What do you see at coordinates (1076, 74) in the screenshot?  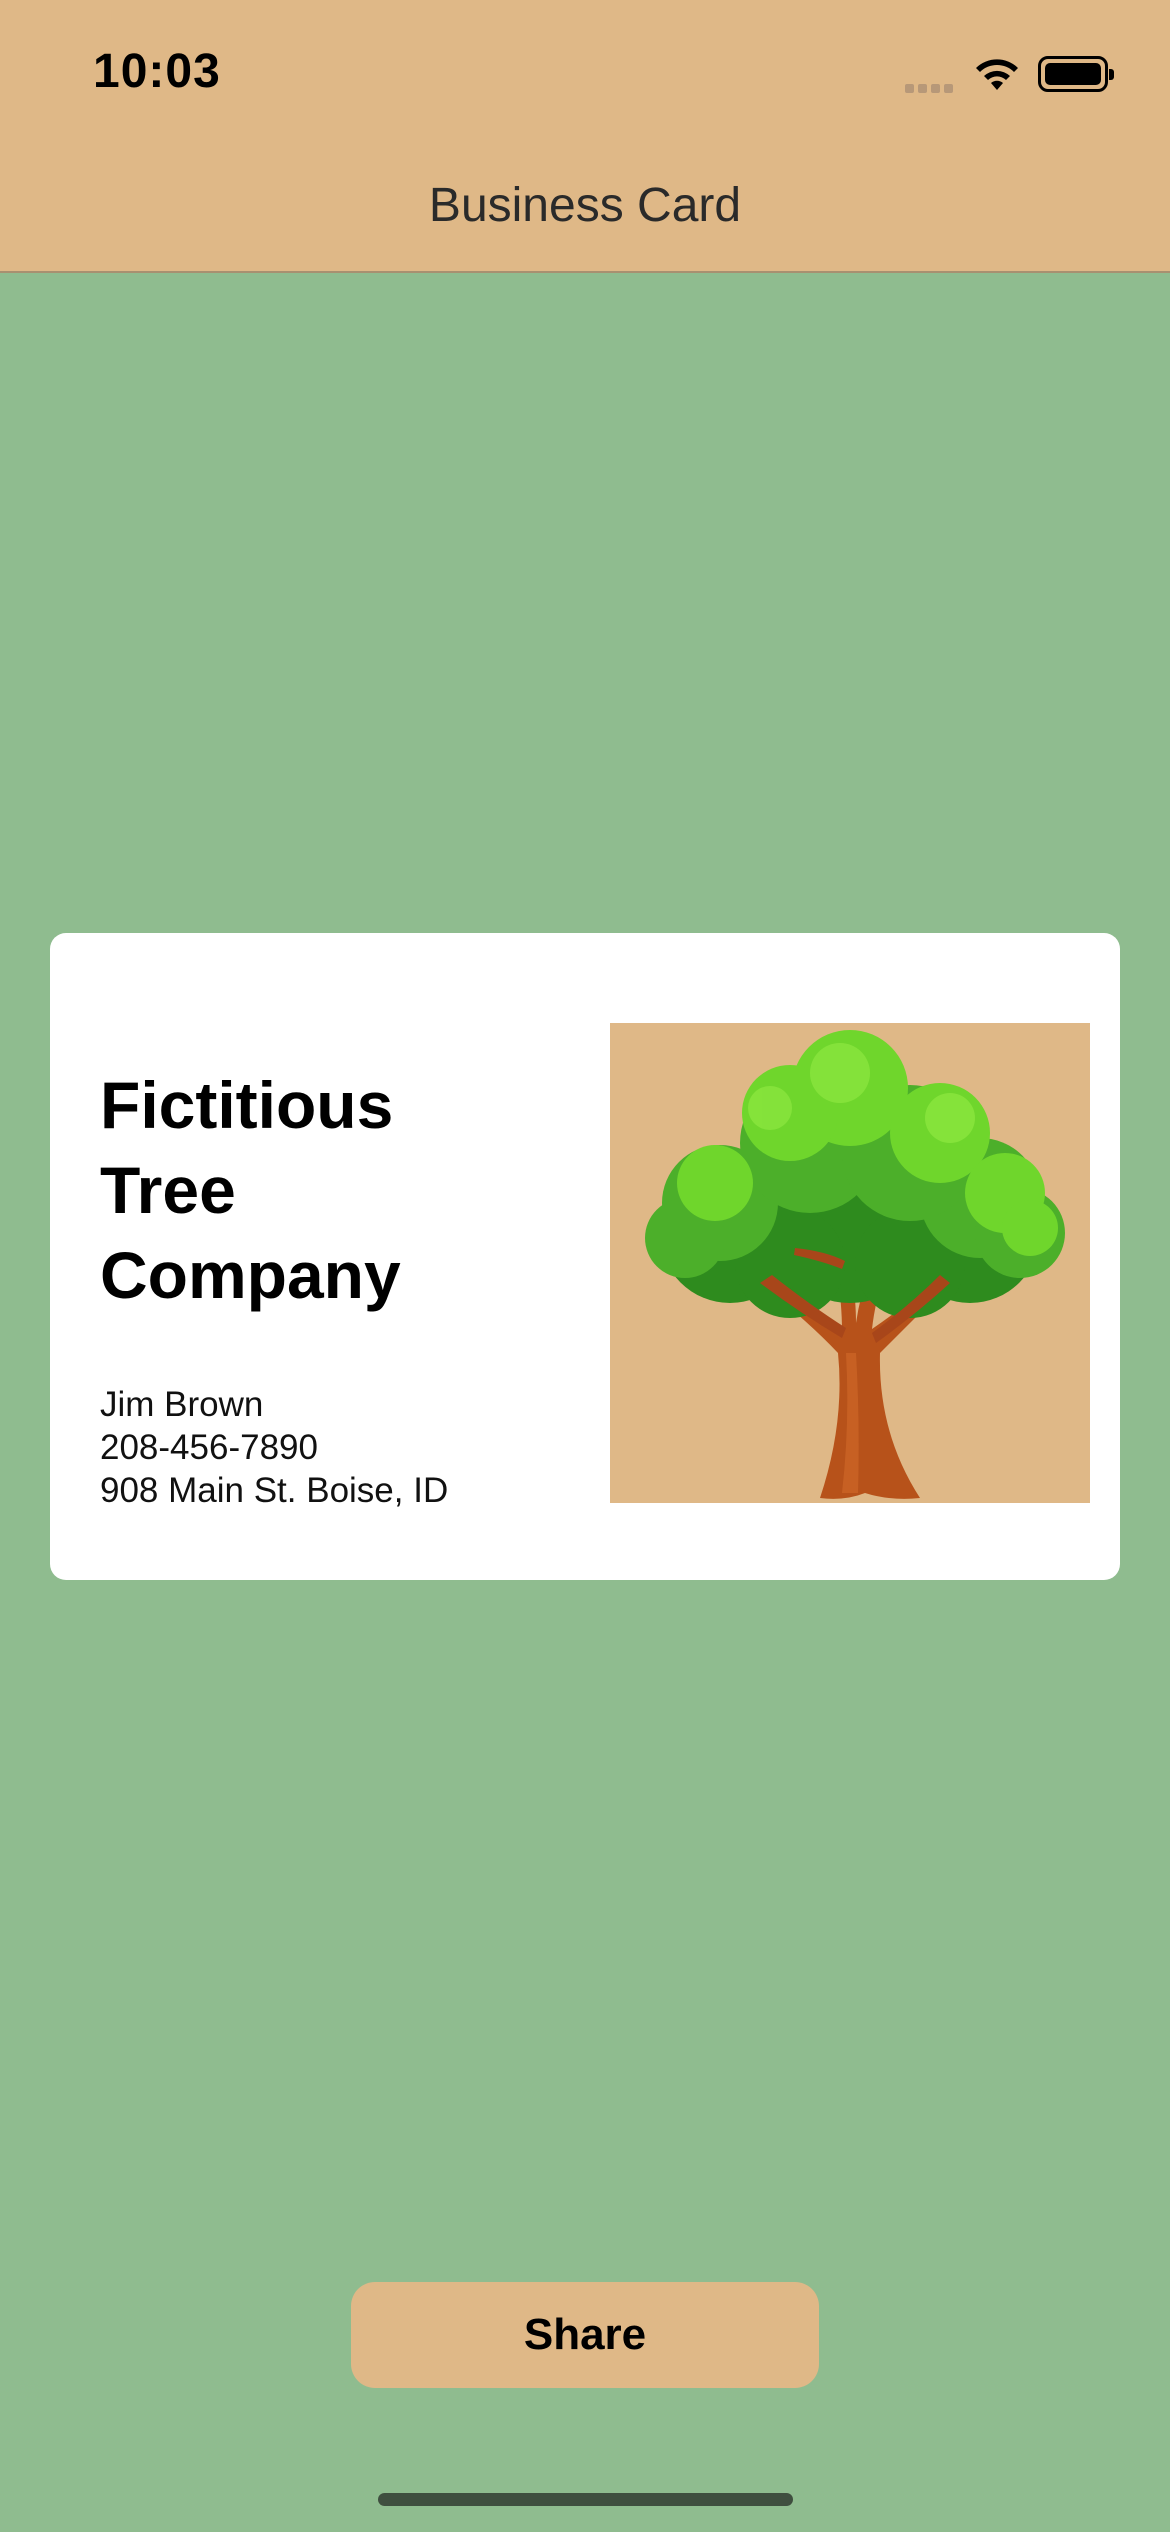 I see `battery-icon` at bounding box center [1076, 74].